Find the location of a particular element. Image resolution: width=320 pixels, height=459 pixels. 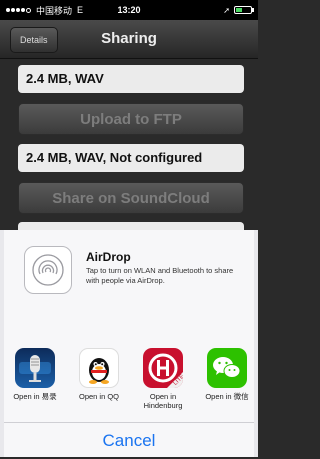

airdrop-title: AirDrop is located at coordinates (108, 257).